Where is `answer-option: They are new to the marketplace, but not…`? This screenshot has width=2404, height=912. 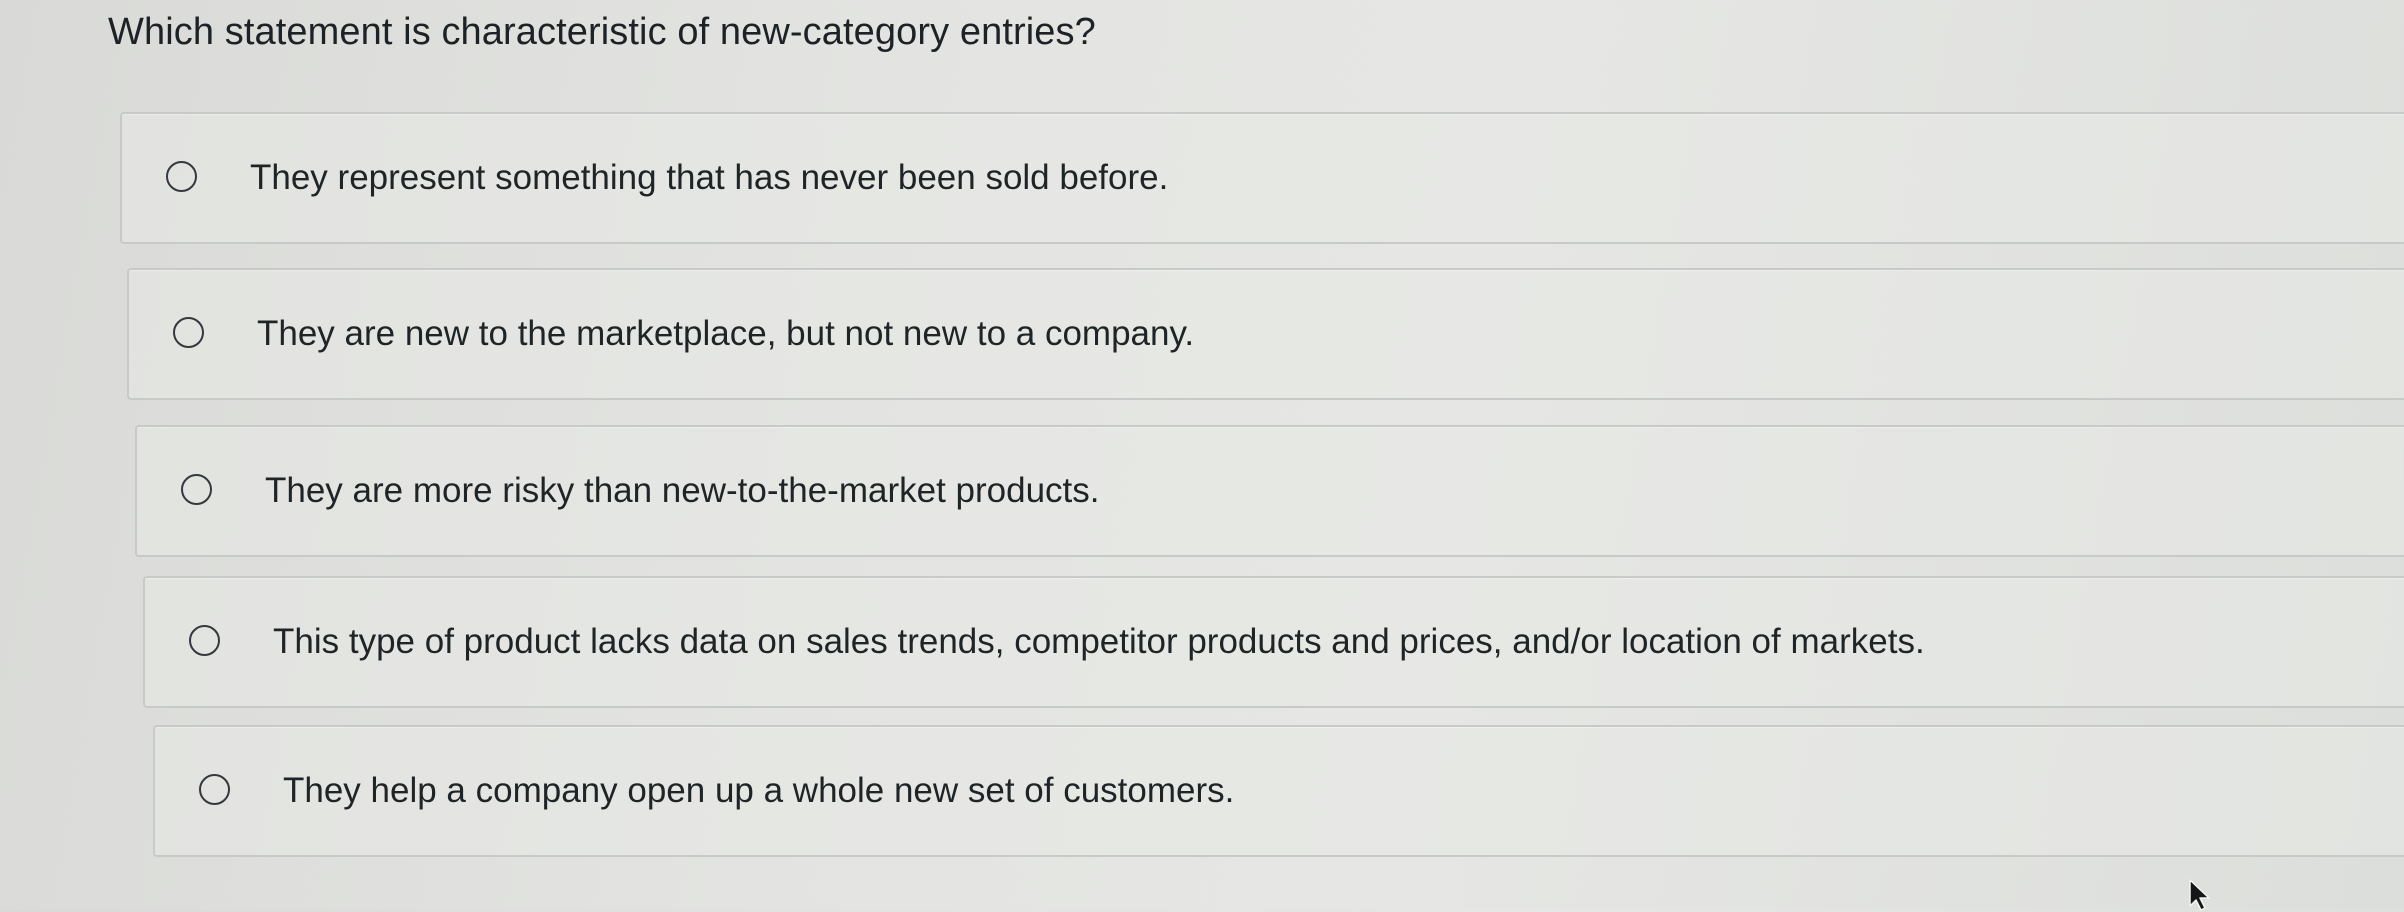
answer-option: They are new to the marketplace, but not… is located at coordinates (1265, 334).